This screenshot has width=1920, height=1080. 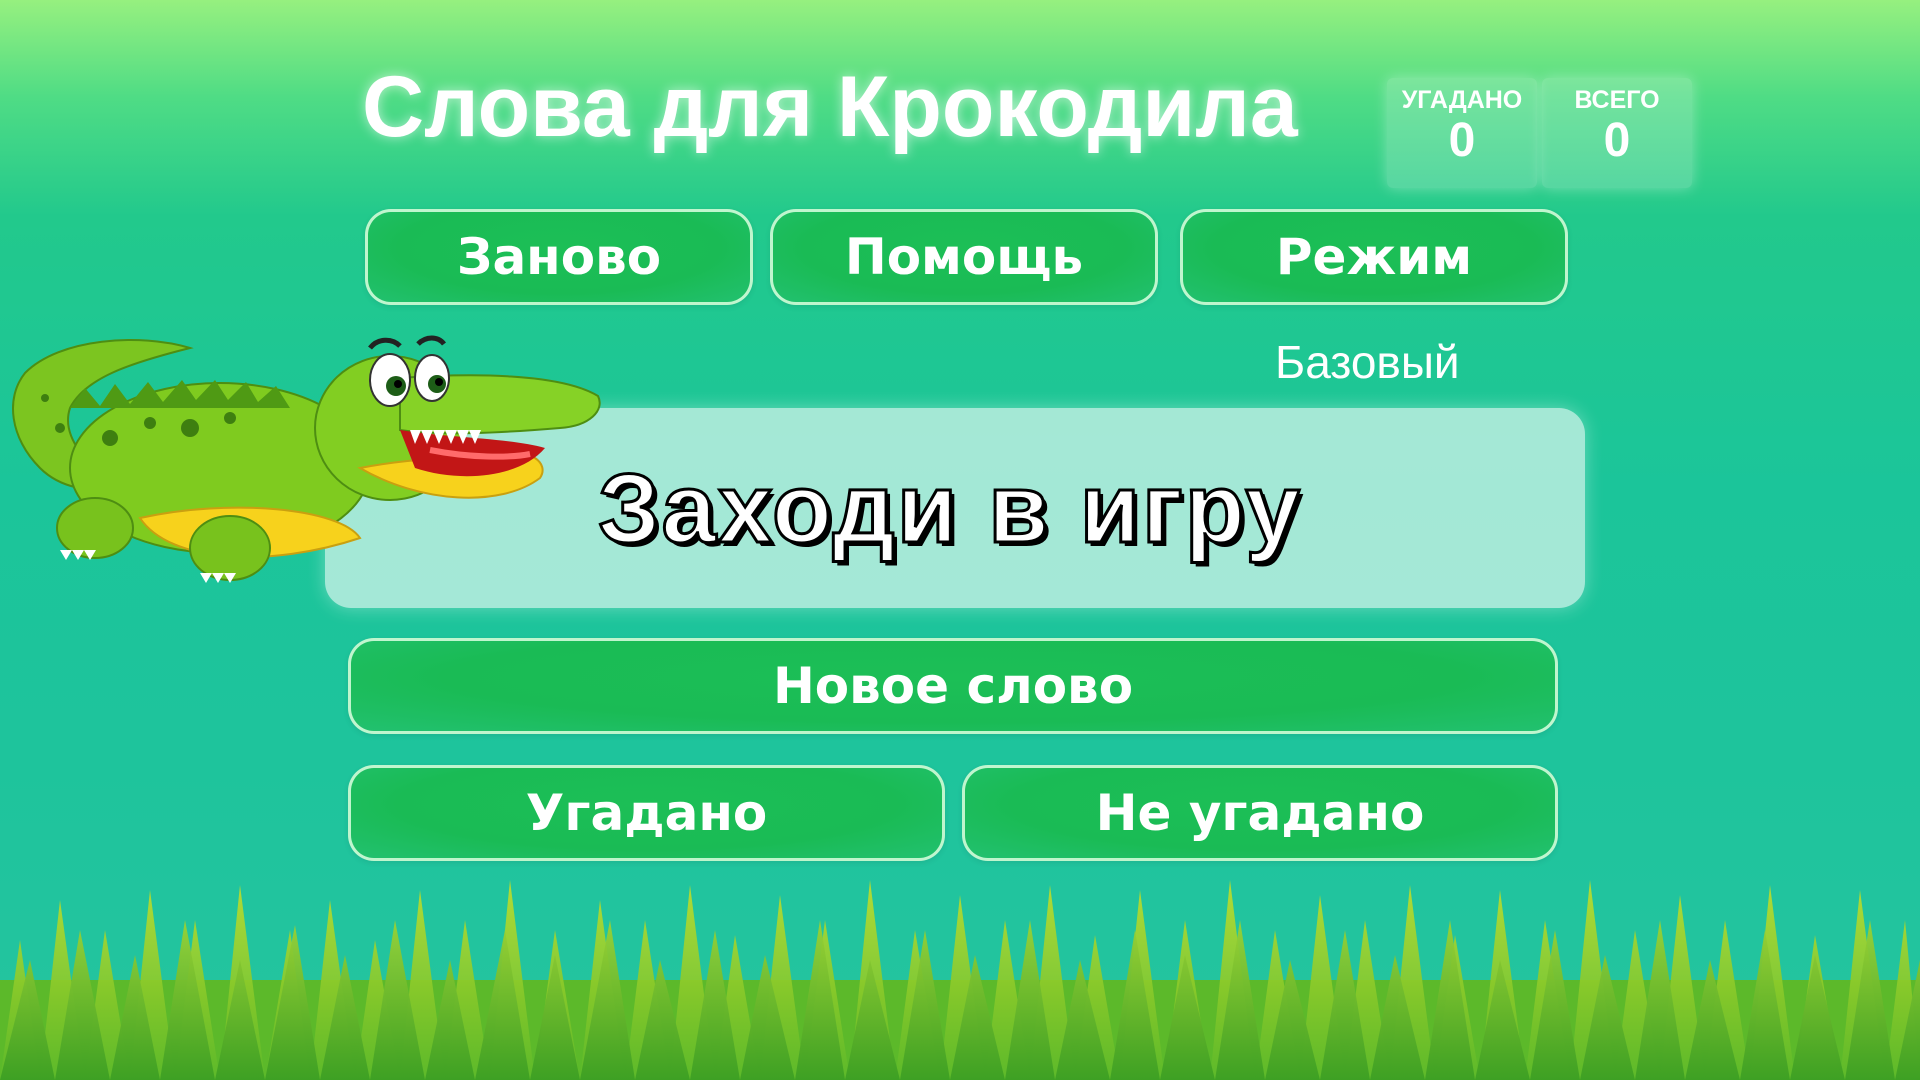 What do you see at coordinates (964, 257) in the screenshot?
I see `help-button: Помощь` at bounding box center [964, 257].